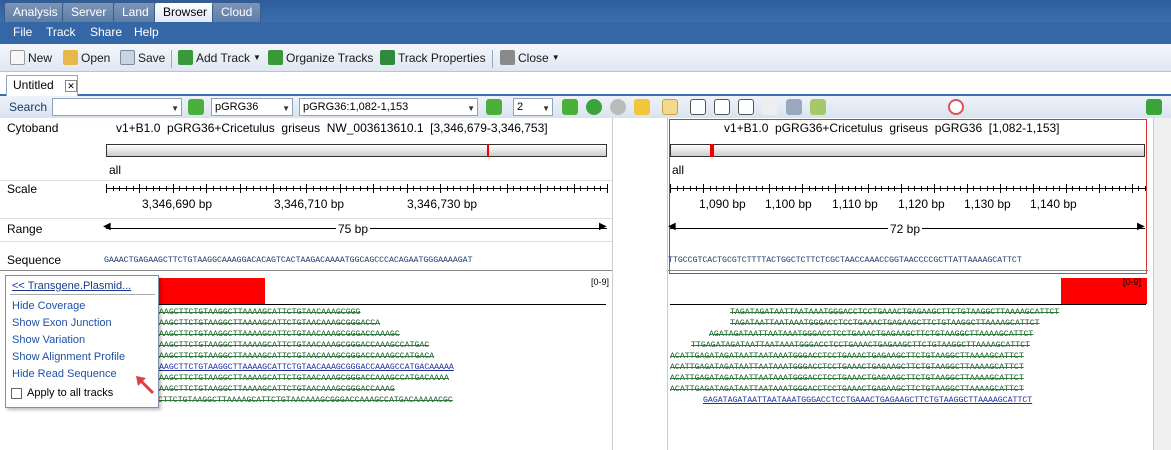  What do you see at coordinates (698, 107) in the screenshot?
I see `single-view-icon` at bounding box center [698, 107].